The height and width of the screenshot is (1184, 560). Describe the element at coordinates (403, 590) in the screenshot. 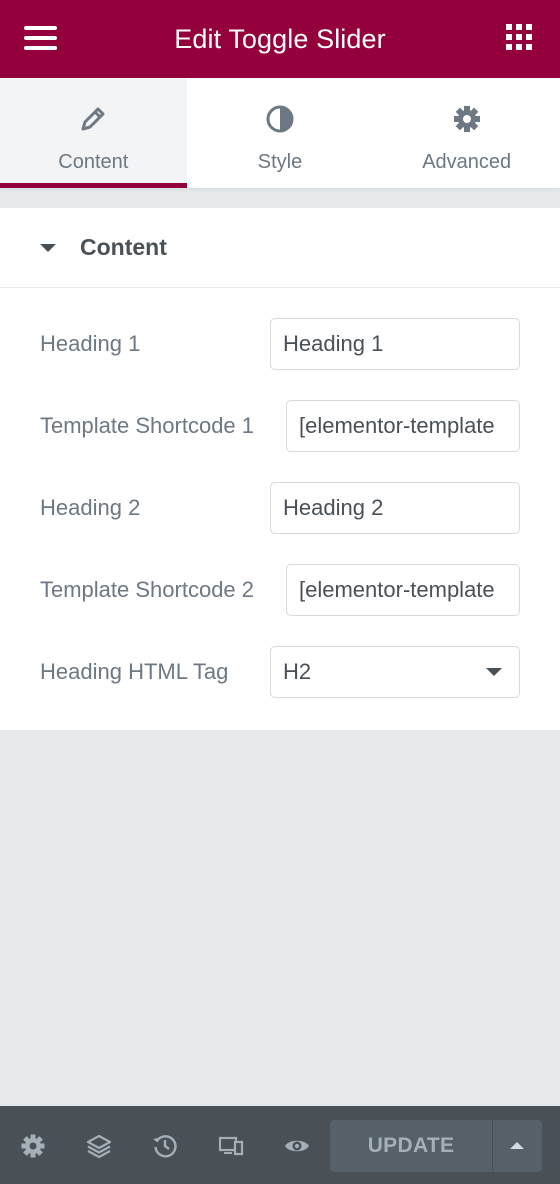

I see `template-shortcode-2-input: [elementor-template` at that location.